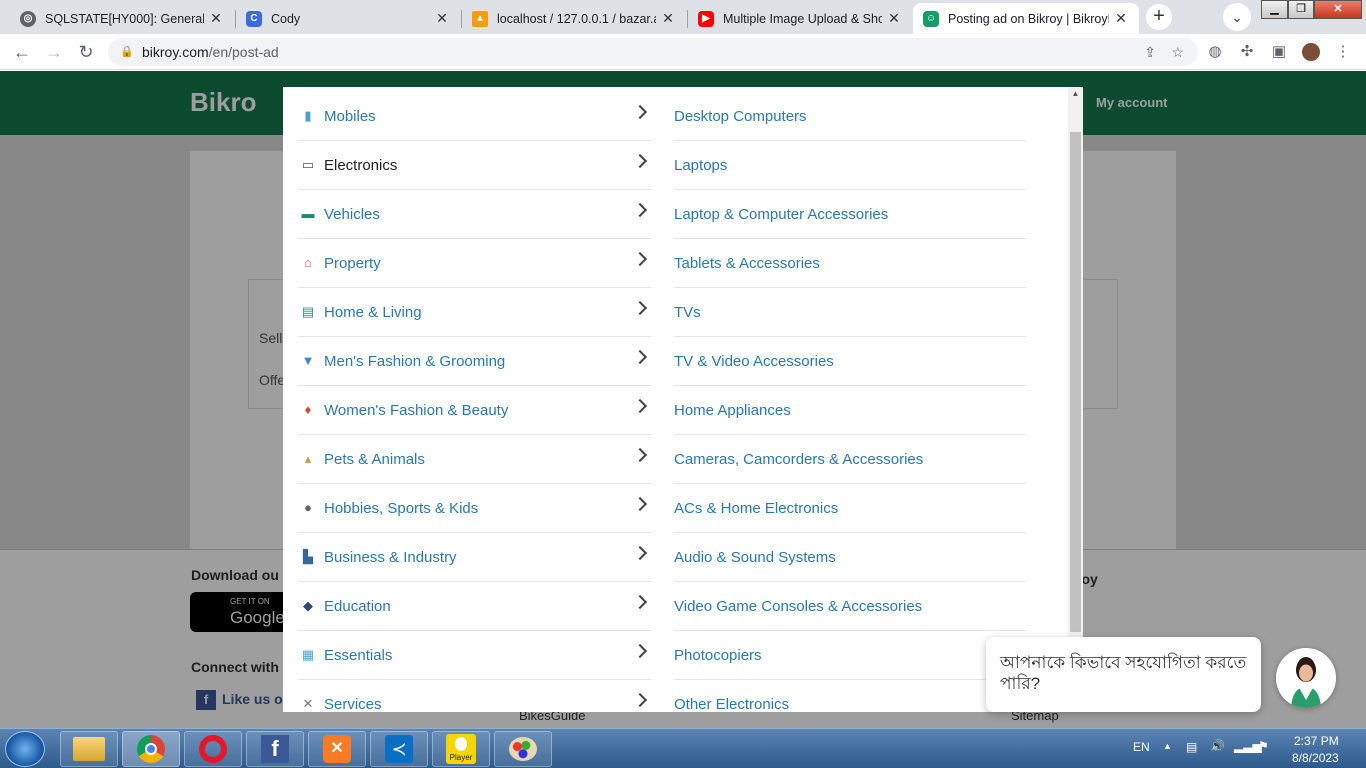  Describe the element at coordinates (474, 214) in the screenshot. I see `category-item: ▬ Vehicles` at that location.